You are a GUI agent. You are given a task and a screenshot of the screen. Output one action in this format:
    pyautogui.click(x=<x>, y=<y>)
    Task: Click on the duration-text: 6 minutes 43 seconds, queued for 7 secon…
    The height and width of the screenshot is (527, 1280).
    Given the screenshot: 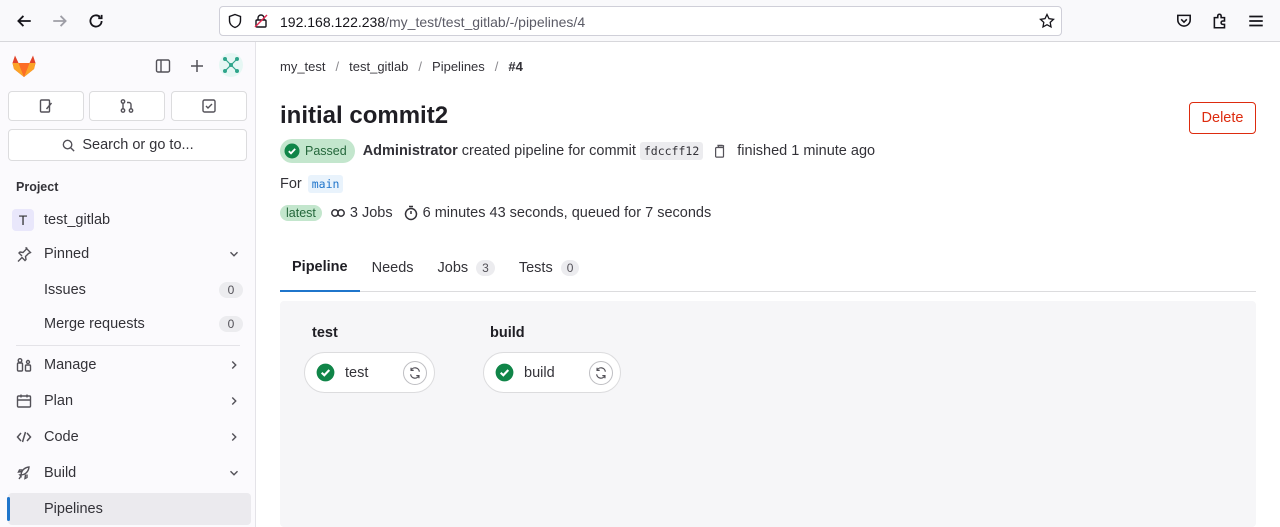 What is the action you would take?
    pyautogui.click(x=567, y=213)
    